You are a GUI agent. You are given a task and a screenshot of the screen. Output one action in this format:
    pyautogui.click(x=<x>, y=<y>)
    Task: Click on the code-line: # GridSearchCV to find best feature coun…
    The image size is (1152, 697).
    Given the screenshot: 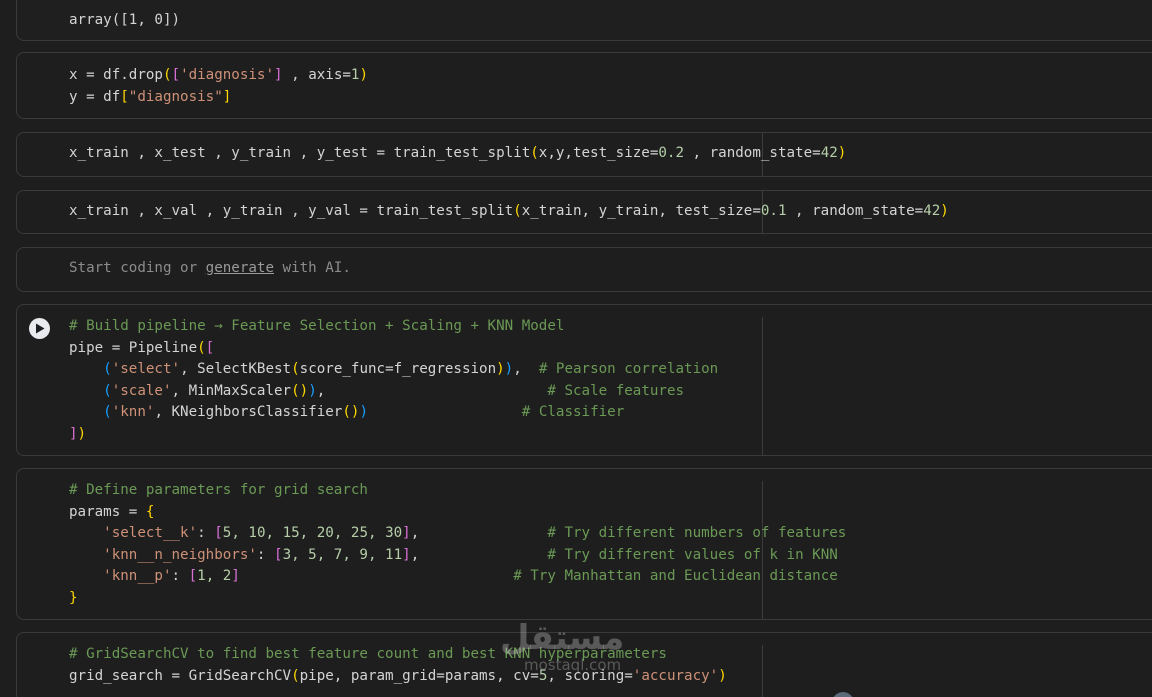 What is the action you would take?
    pyautogui.click(x=368, y=654)
    